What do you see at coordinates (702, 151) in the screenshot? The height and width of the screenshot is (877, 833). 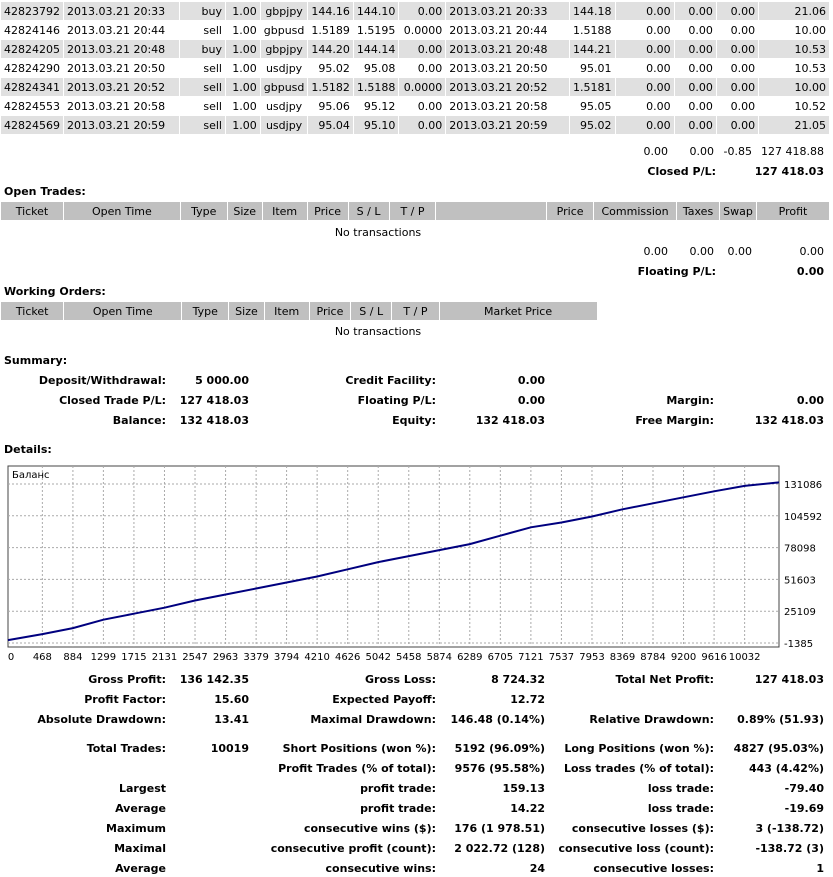 I see `closed-taxes-total: 0.00` at bounding box center [702, 151].